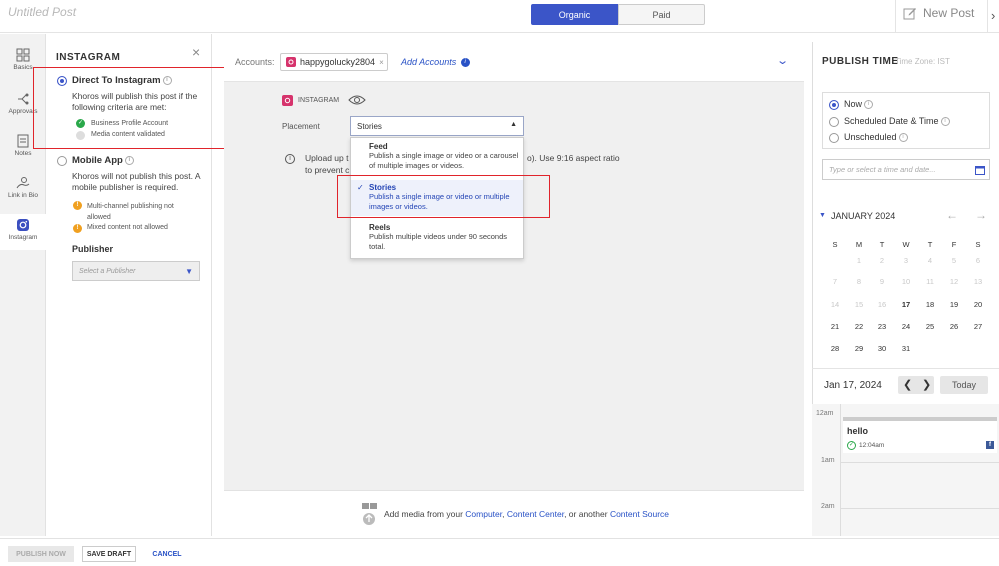  I want to click on calendar-day: 22, so click(859, 326).